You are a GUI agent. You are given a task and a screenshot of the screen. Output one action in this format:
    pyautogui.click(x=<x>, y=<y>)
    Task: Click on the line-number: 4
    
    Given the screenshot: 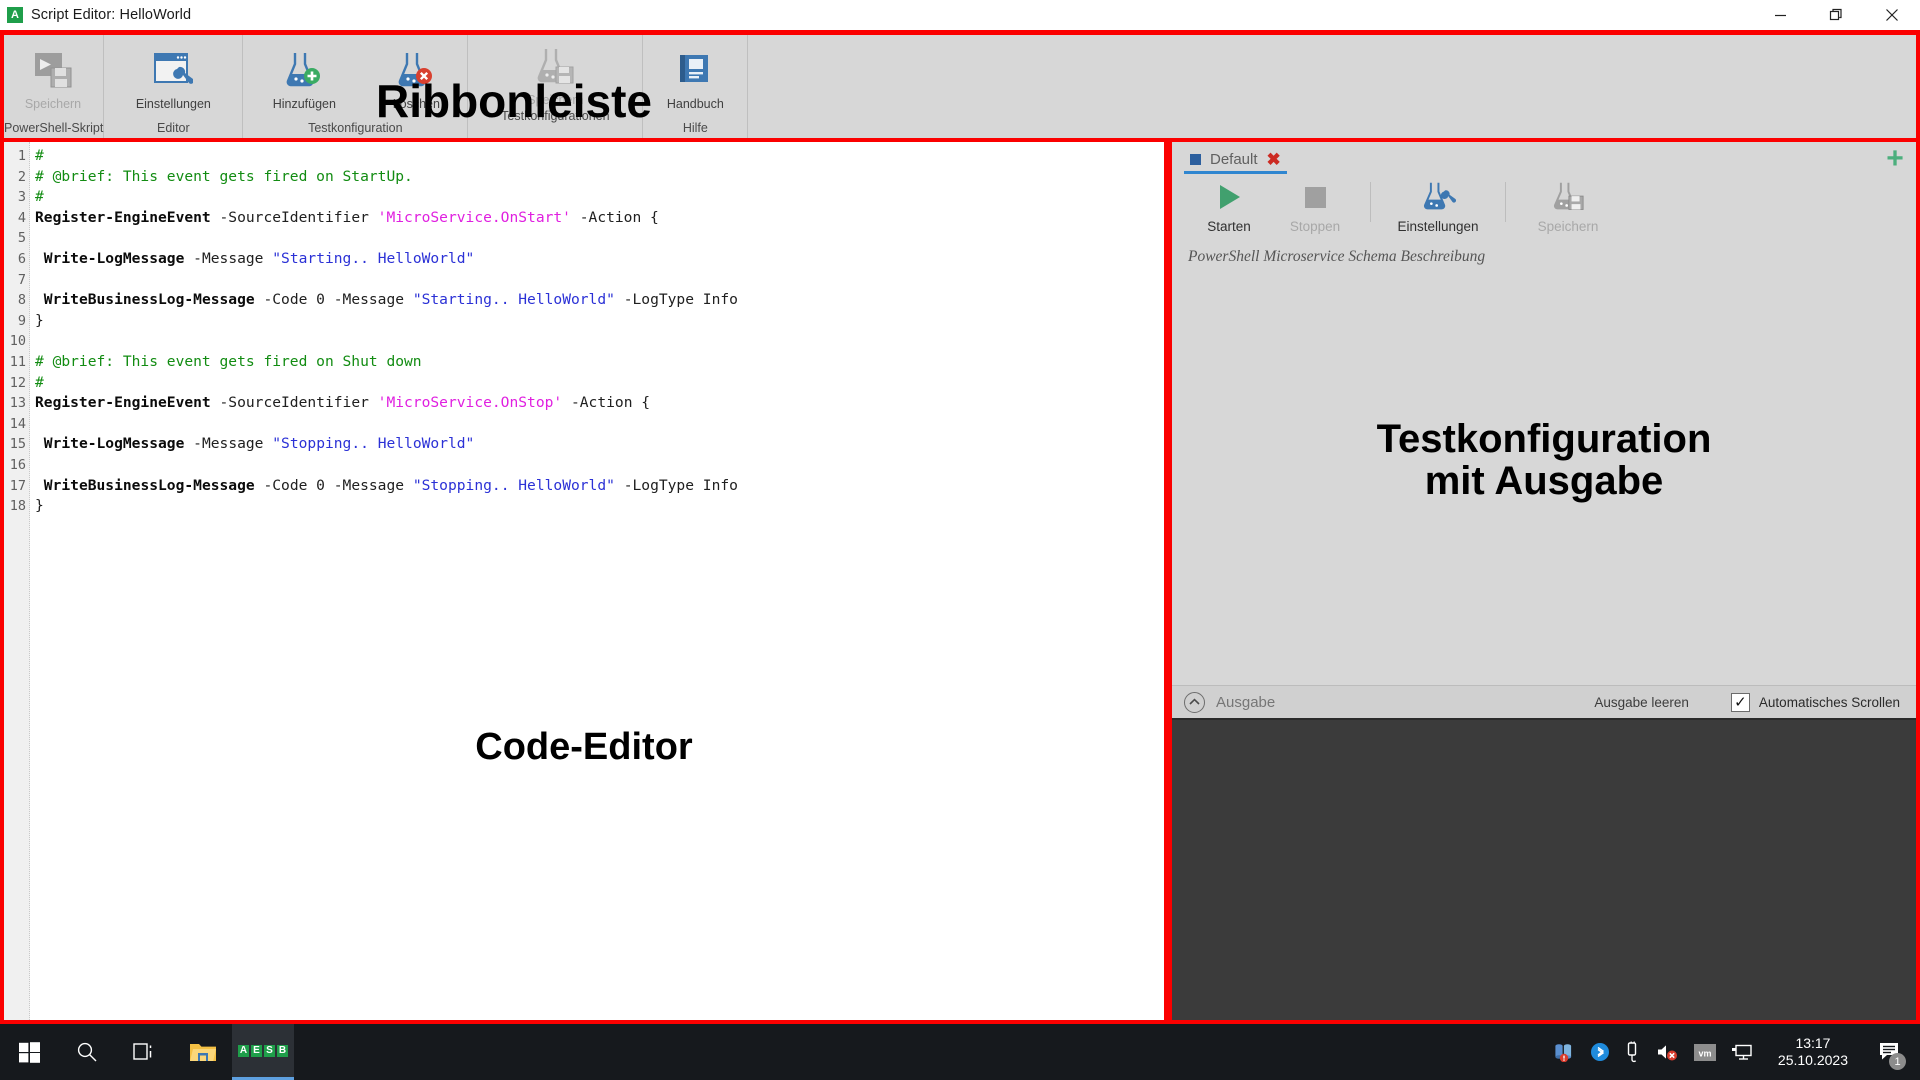 What is the action you would take?
    pyautogui.click(x=21, y=217)
    